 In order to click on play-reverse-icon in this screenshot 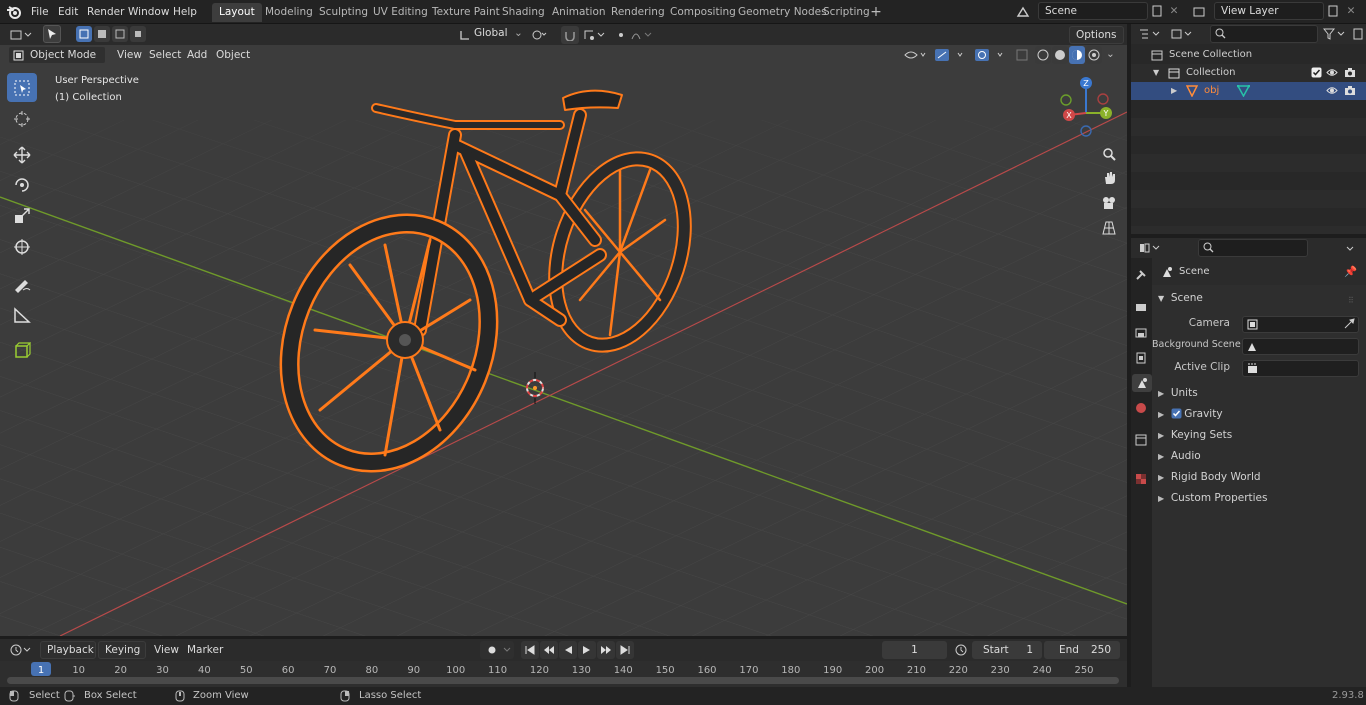, I will do `click(568, 650)`.